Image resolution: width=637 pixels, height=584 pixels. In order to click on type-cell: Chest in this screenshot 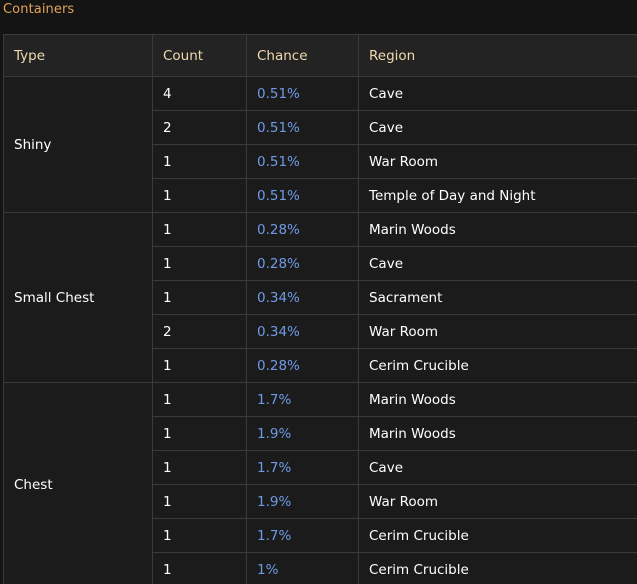, I will do `click(78, 483)`.